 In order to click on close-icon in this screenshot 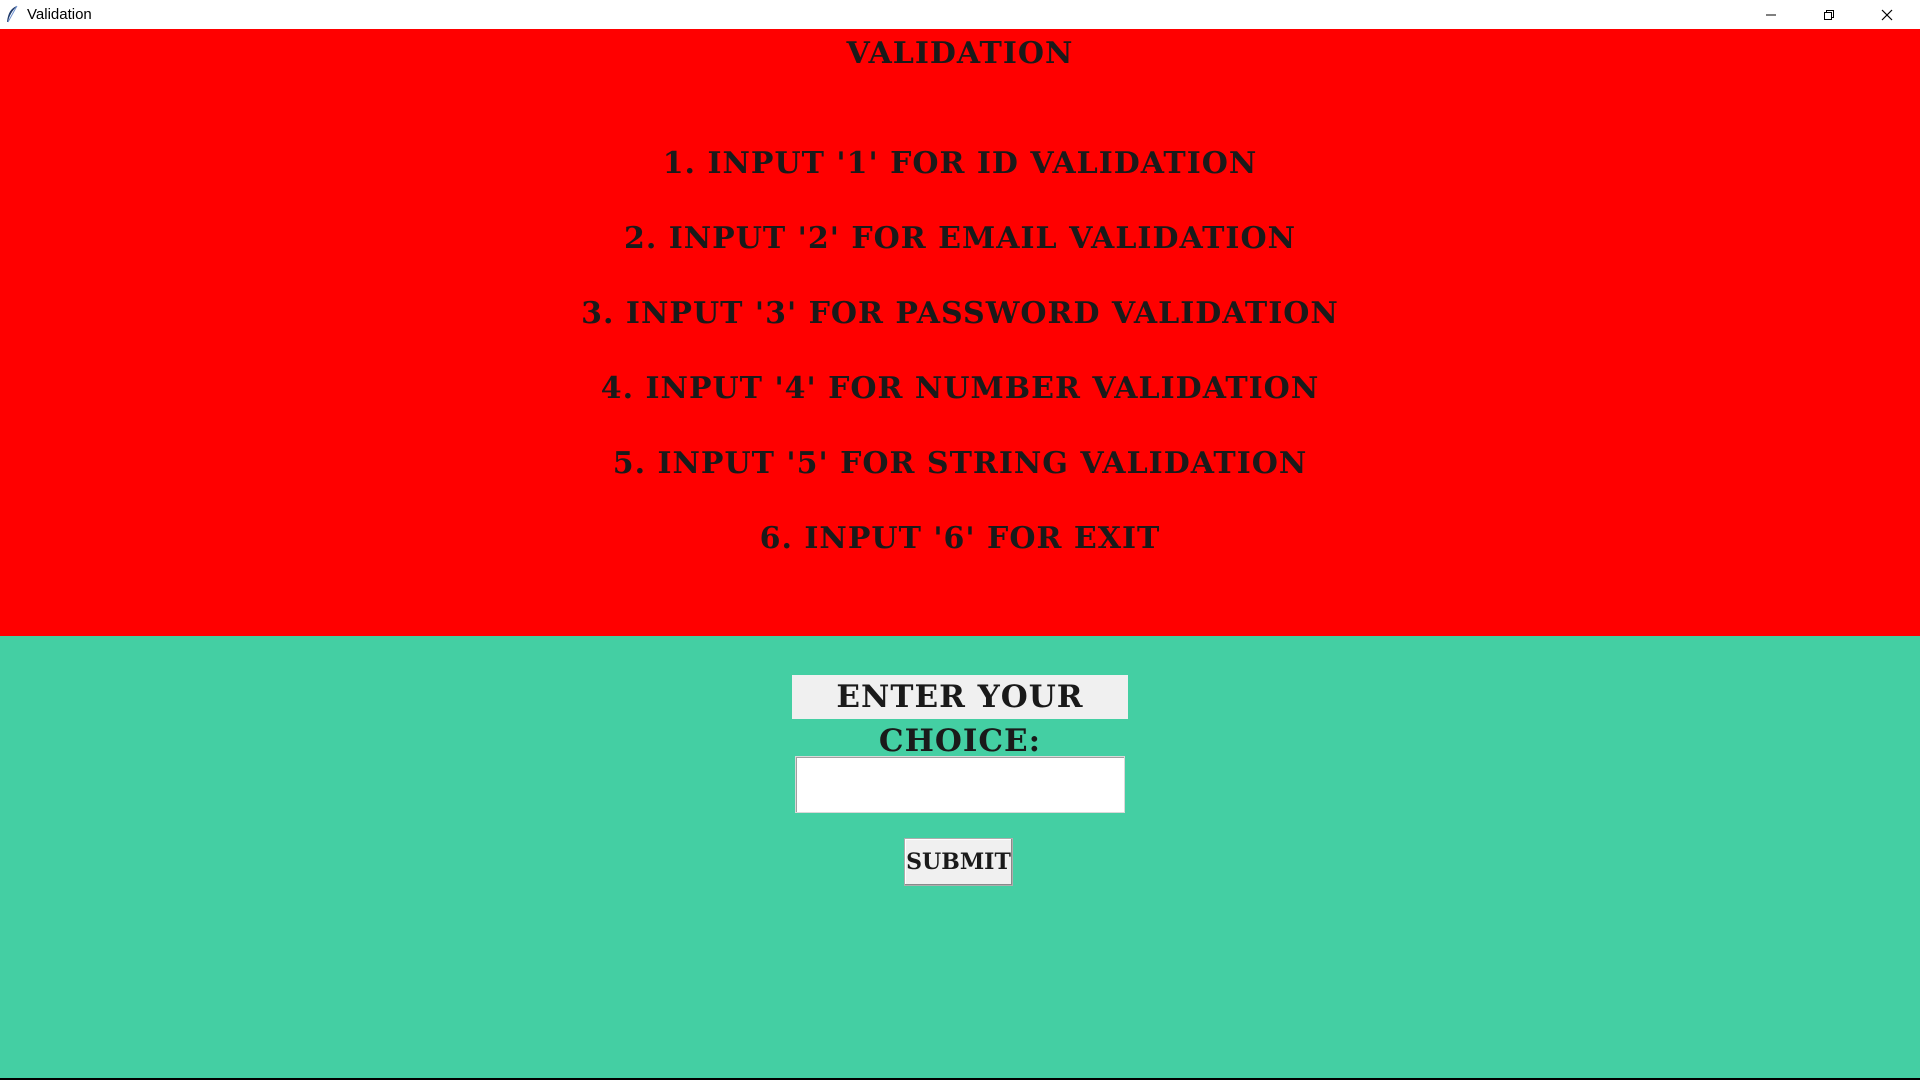, I will do `click(1887, 15)`.